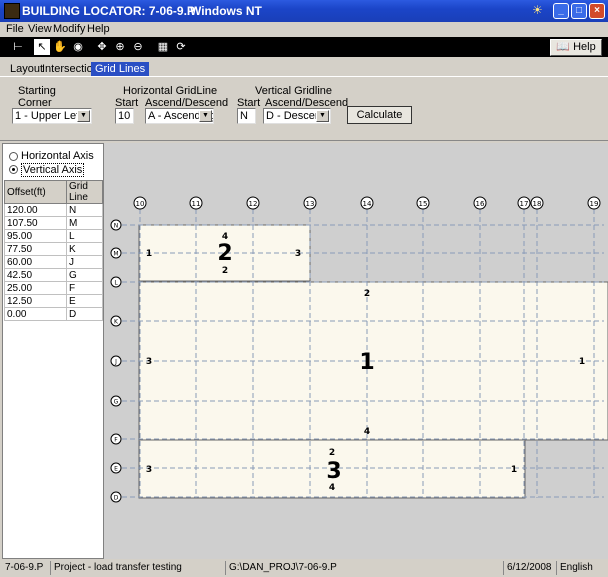 The width and height of the screenshot is (608, 577). I want to click on book-icon: 📖, so click(563, 47).